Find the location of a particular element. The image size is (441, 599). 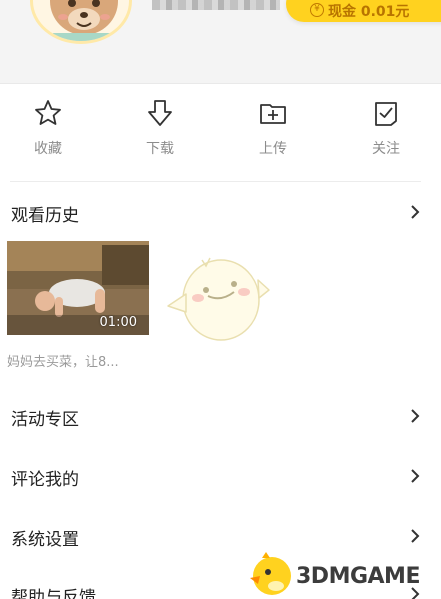

watch-history-row: 观看历史 is located at coordinates (220, 212).